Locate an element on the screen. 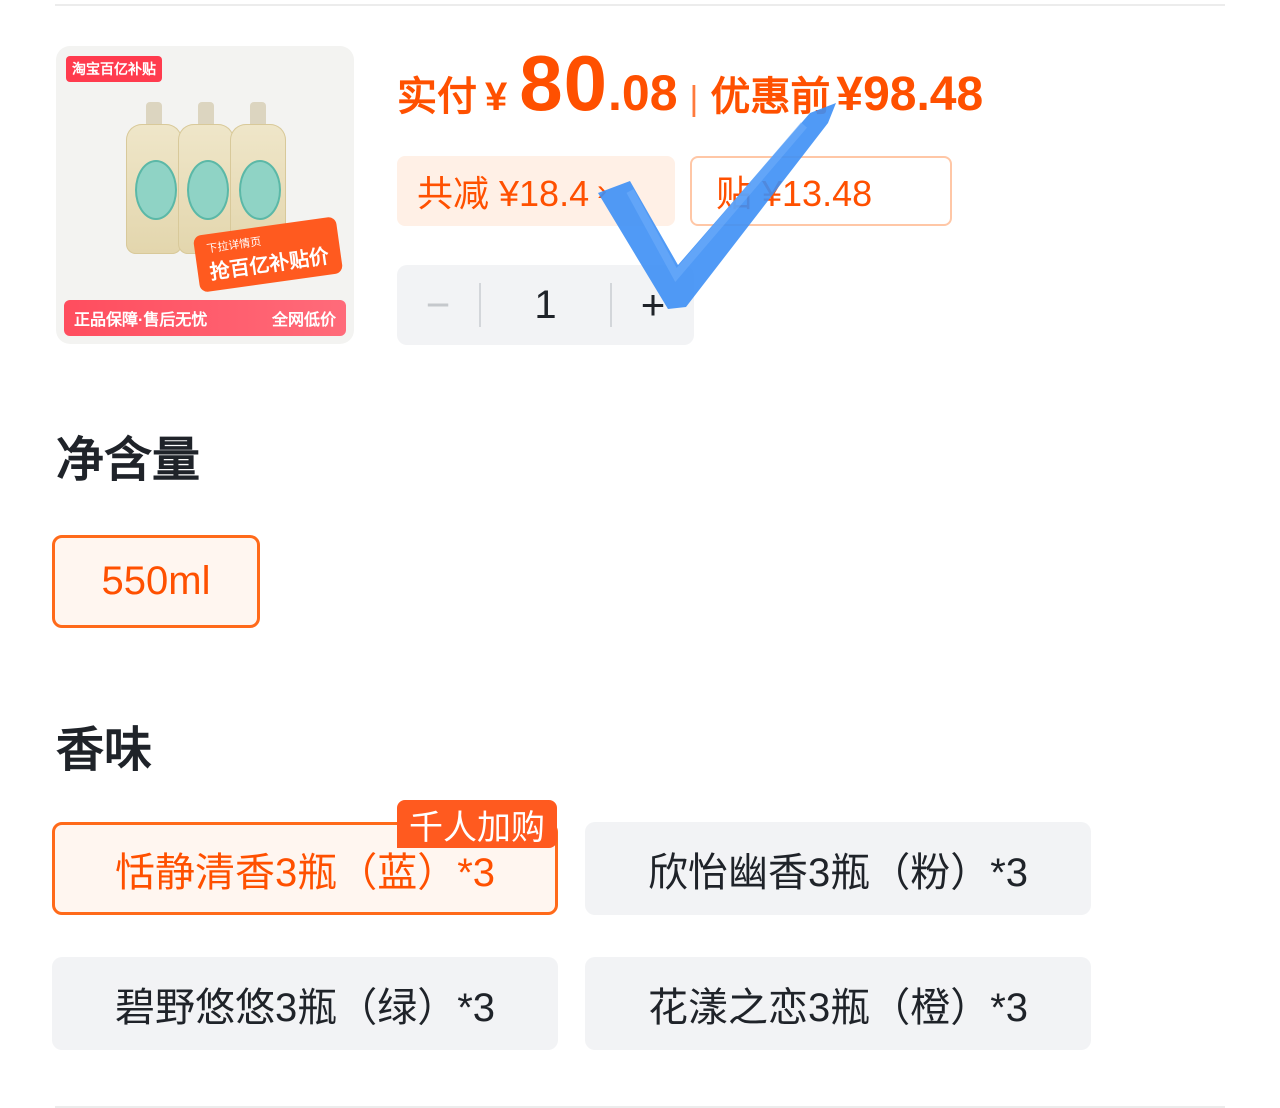 The width and height of the screenshot is (1280, 1108). total-discount-chip: 共减 ¥18.4 › is located at coordinates (536, 191).